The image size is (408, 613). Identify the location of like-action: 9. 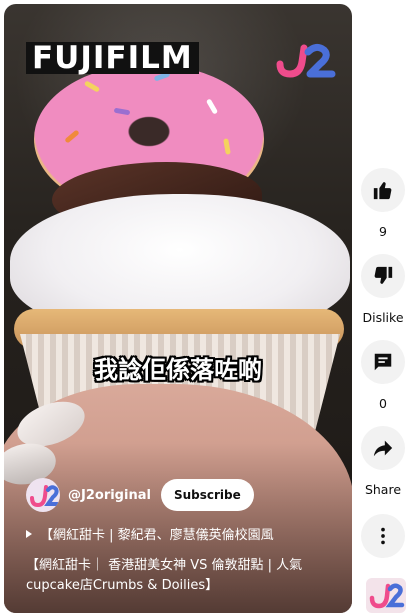
(383, 203).